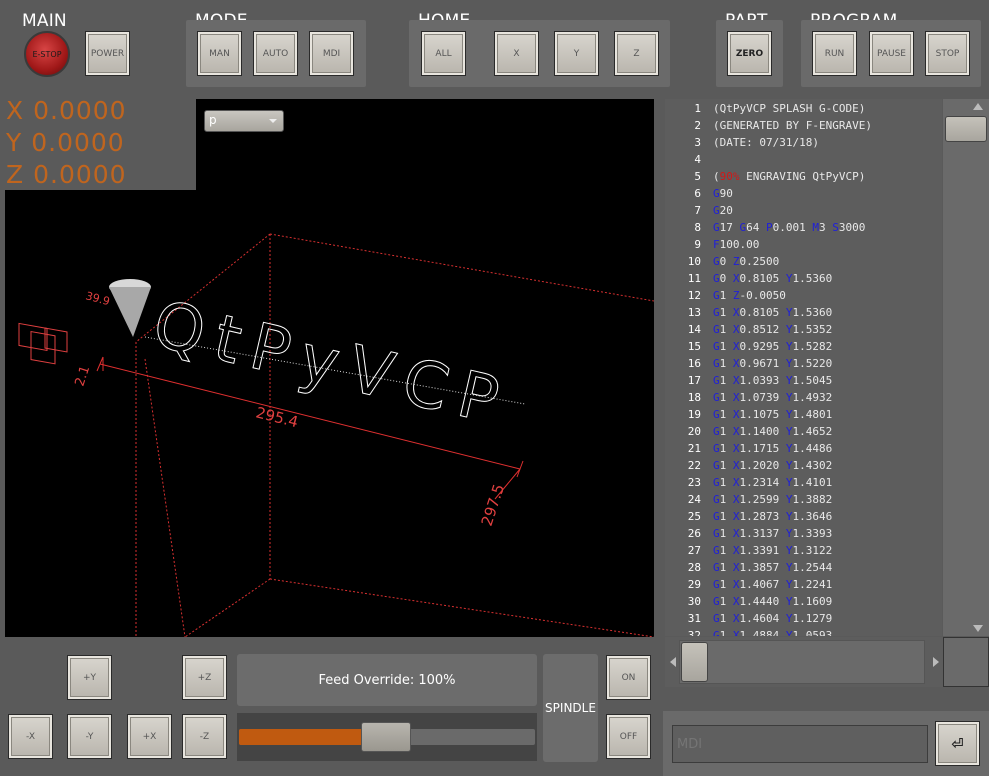 The image size is (989, 776). Describe the element at coordinates (244, 121) in the screenshot. I see `view-select: p` at that location.